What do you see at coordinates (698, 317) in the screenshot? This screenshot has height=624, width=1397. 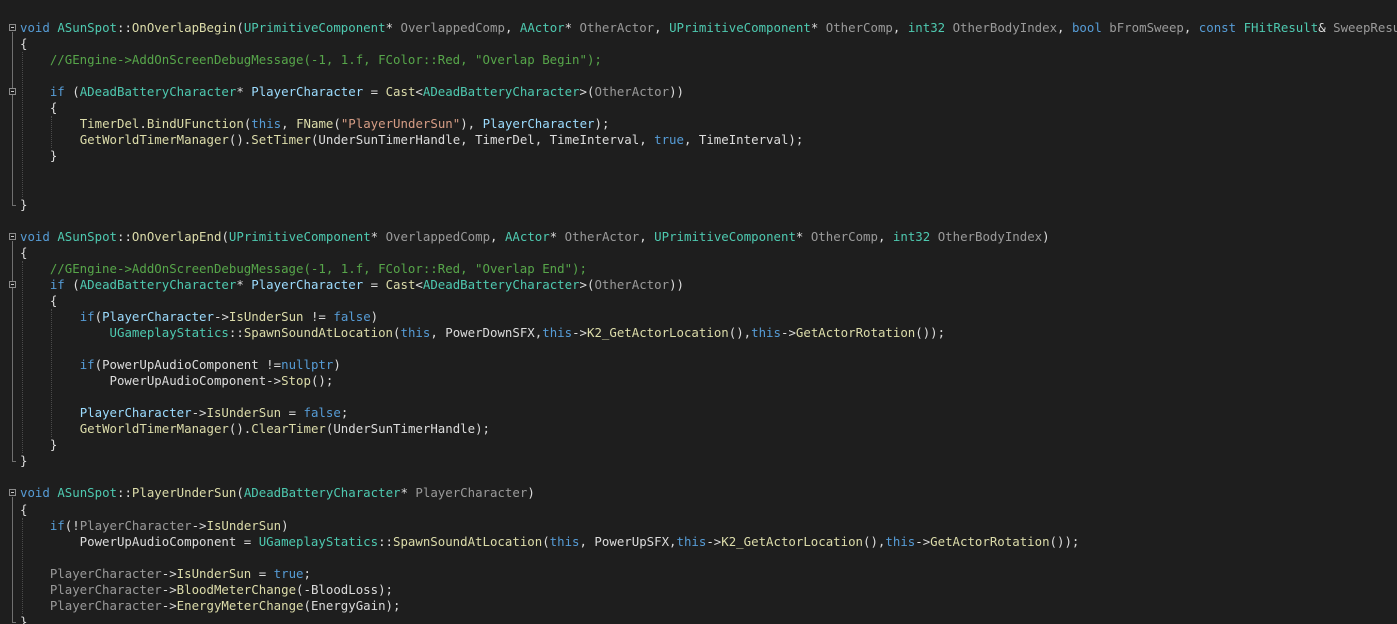 I see `code-line: if(PlayerCharacter->IsUnderSun != false)` at bounding box center [698, 317].